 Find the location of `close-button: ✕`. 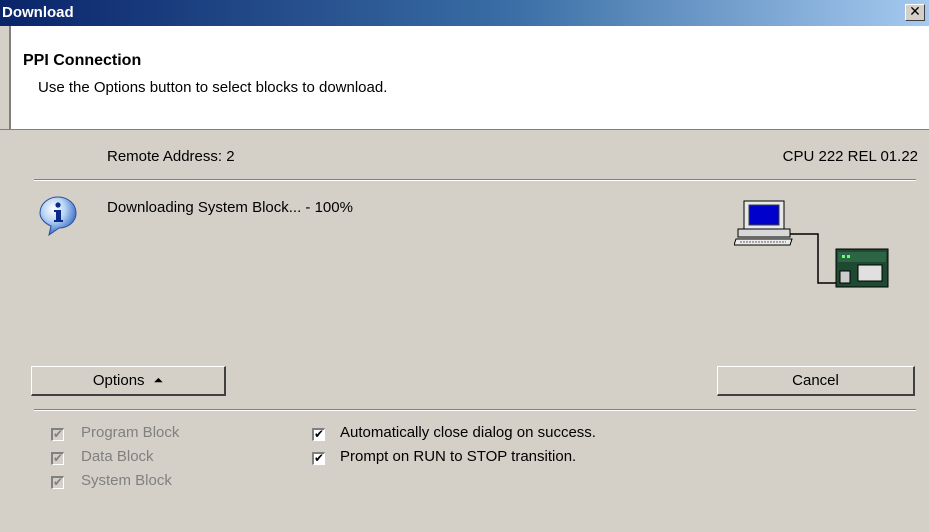

close-button: ✕ is located at coordinates (915, 12).